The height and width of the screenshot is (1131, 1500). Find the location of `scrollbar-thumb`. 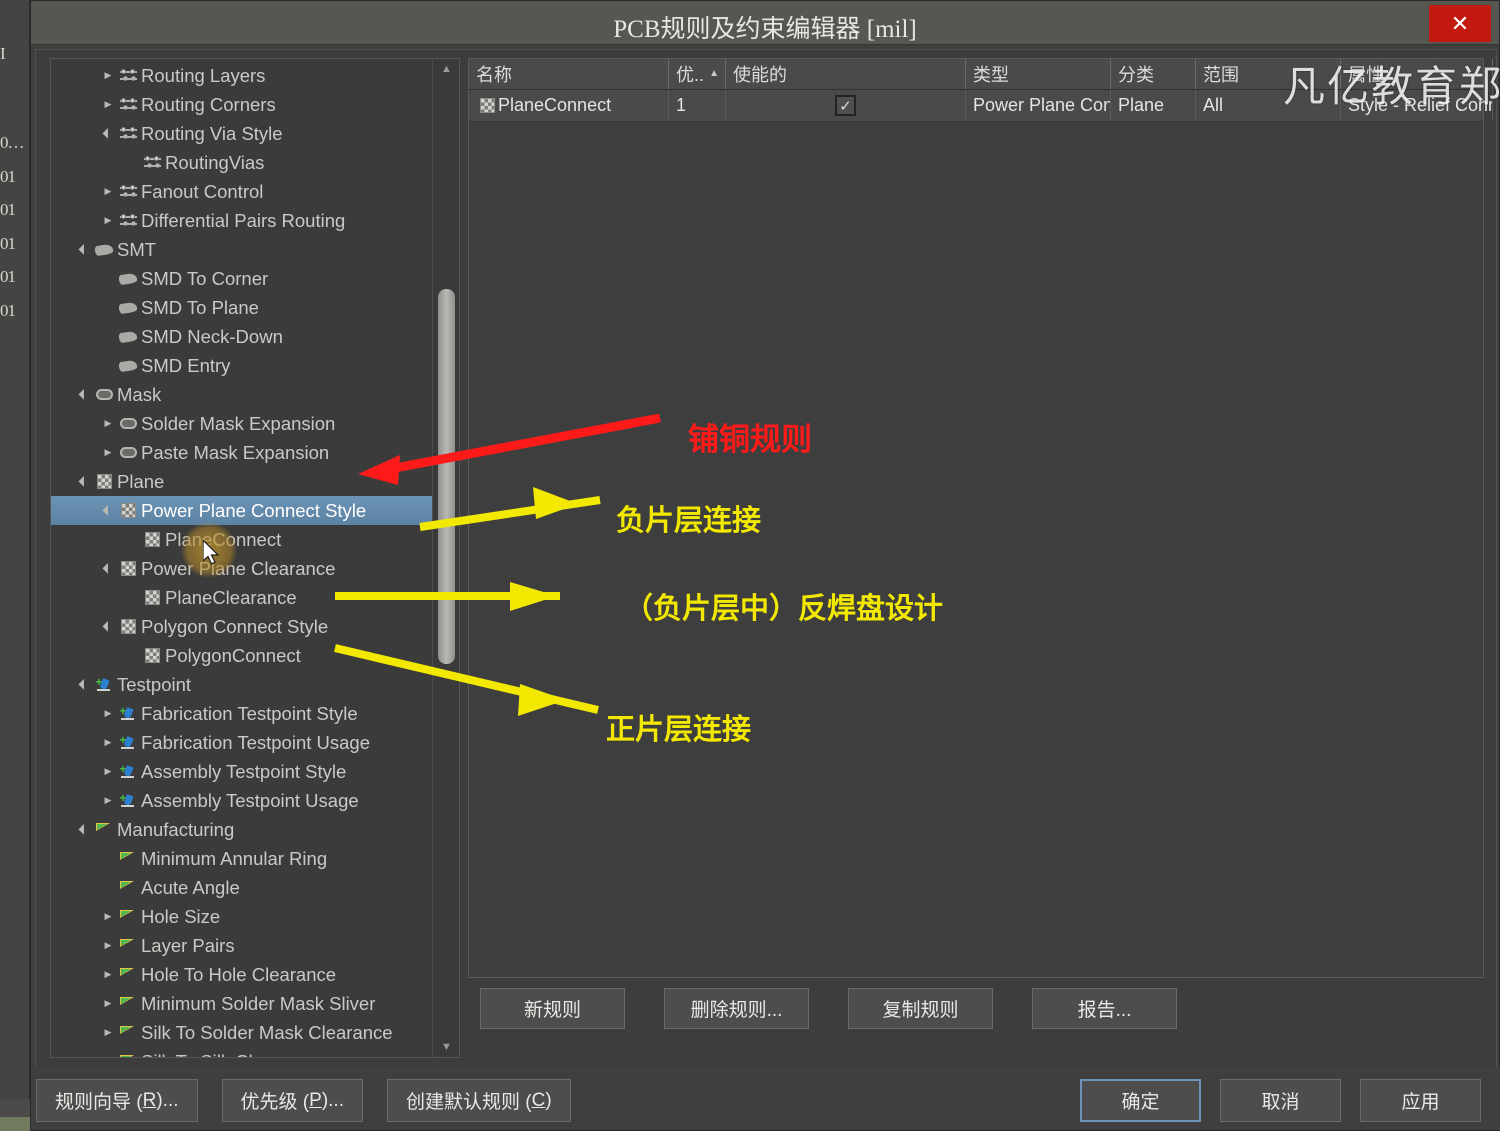

scrollbar-thumb is located at coordinates (446, 476).